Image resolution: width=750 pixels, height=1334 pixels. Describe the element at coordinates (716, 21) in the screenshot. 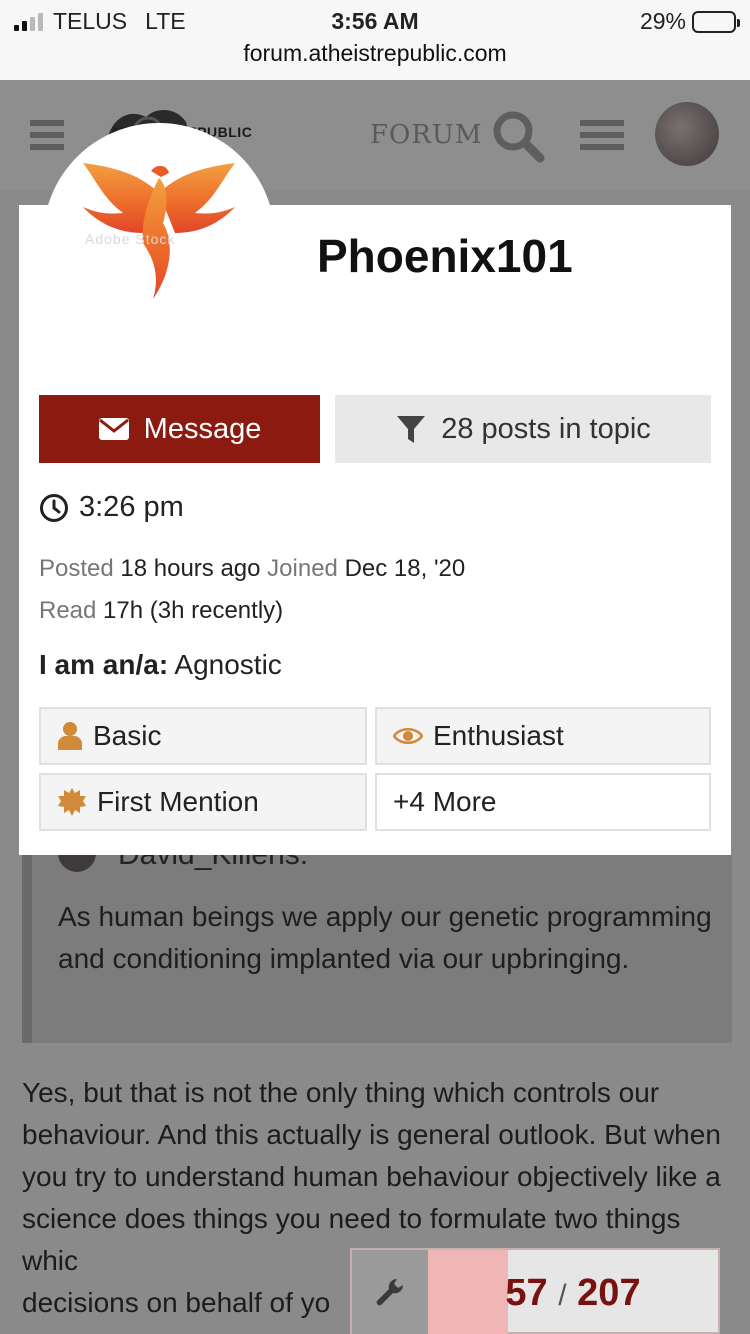

I see `battery-icon` at that location.